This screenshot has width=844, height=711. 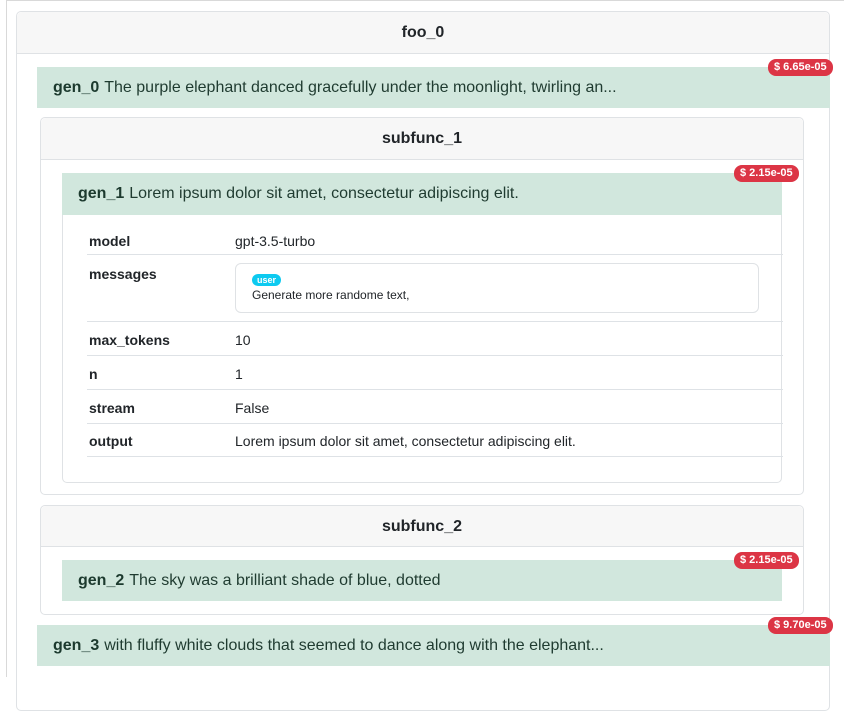 I want to click on gen-1-cost-badge: $ 2.15e-05, so click(x=766, y=173).